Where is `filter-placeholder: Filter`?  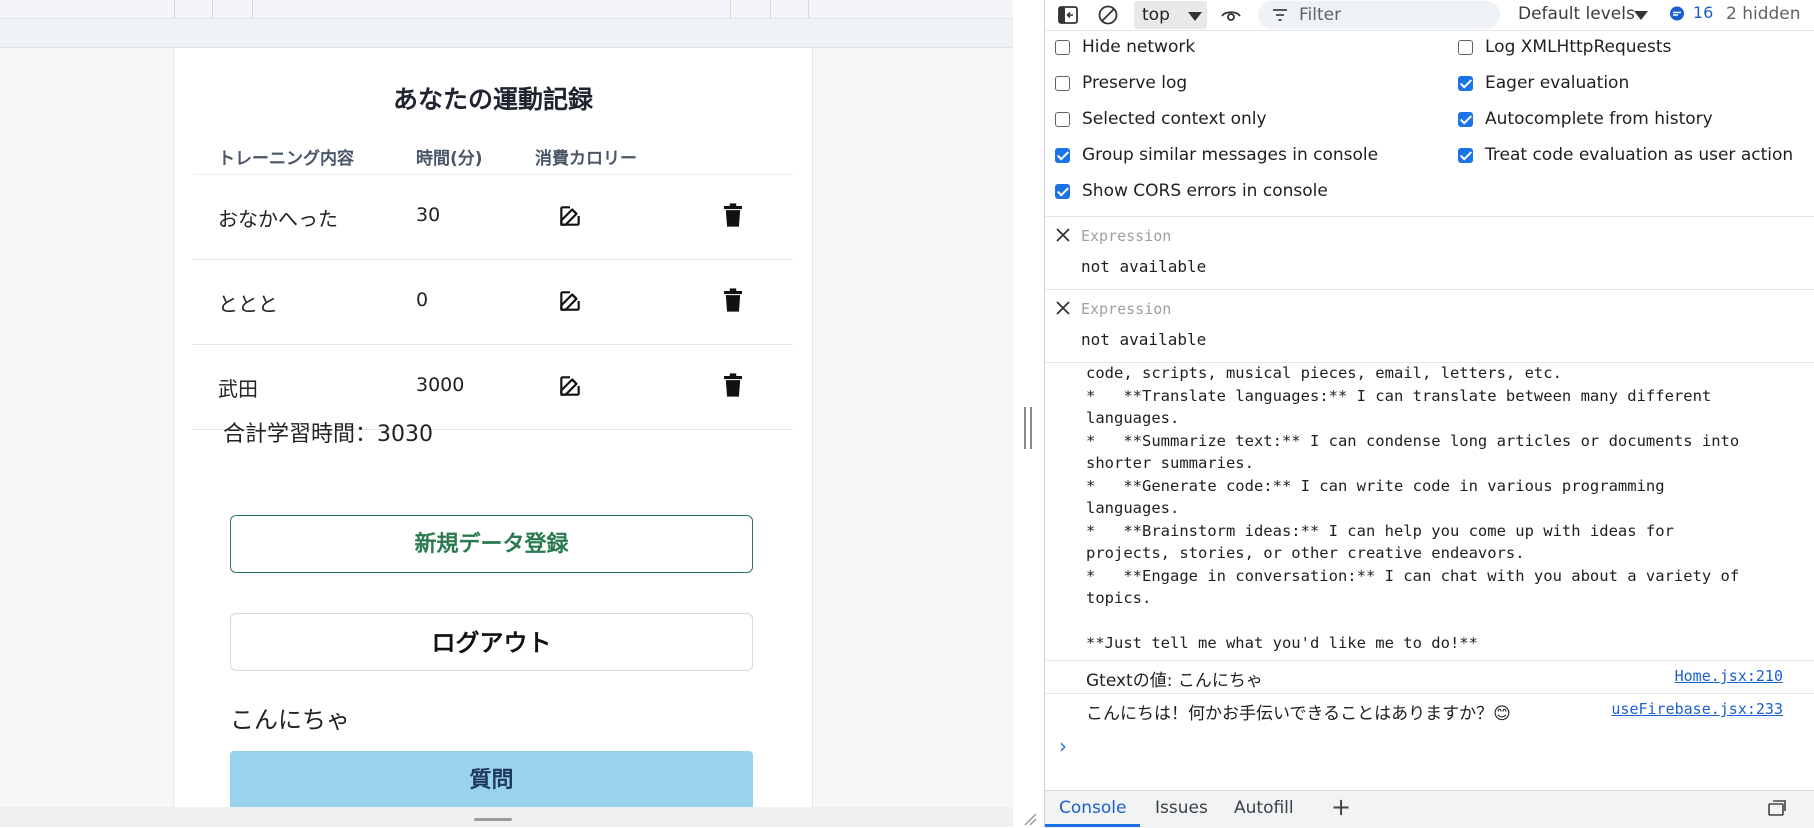
filter-placeholder: Filter is located at coordinates (1320, 15).